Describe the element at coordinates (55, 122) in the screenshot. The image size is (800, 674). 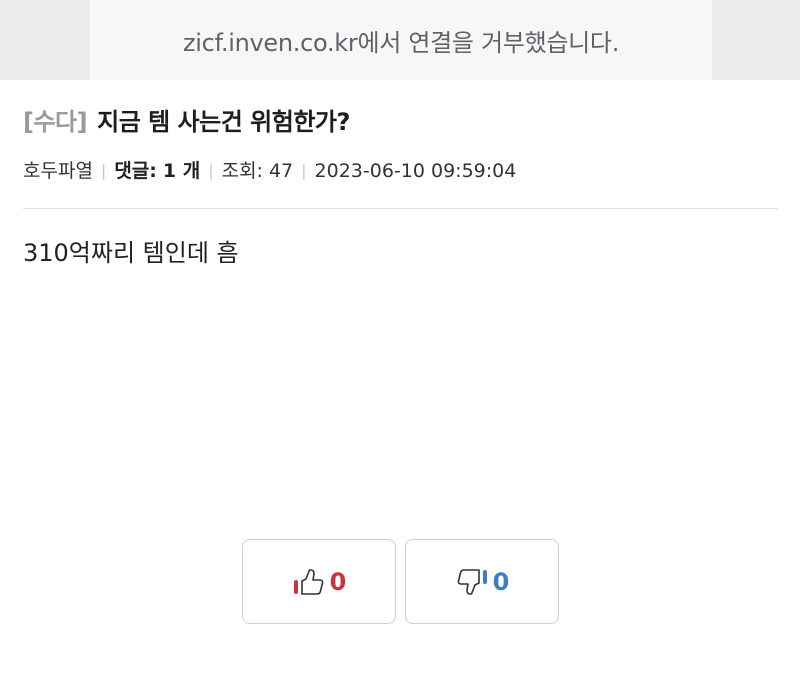
I see `post-category: [수다]` at that location.